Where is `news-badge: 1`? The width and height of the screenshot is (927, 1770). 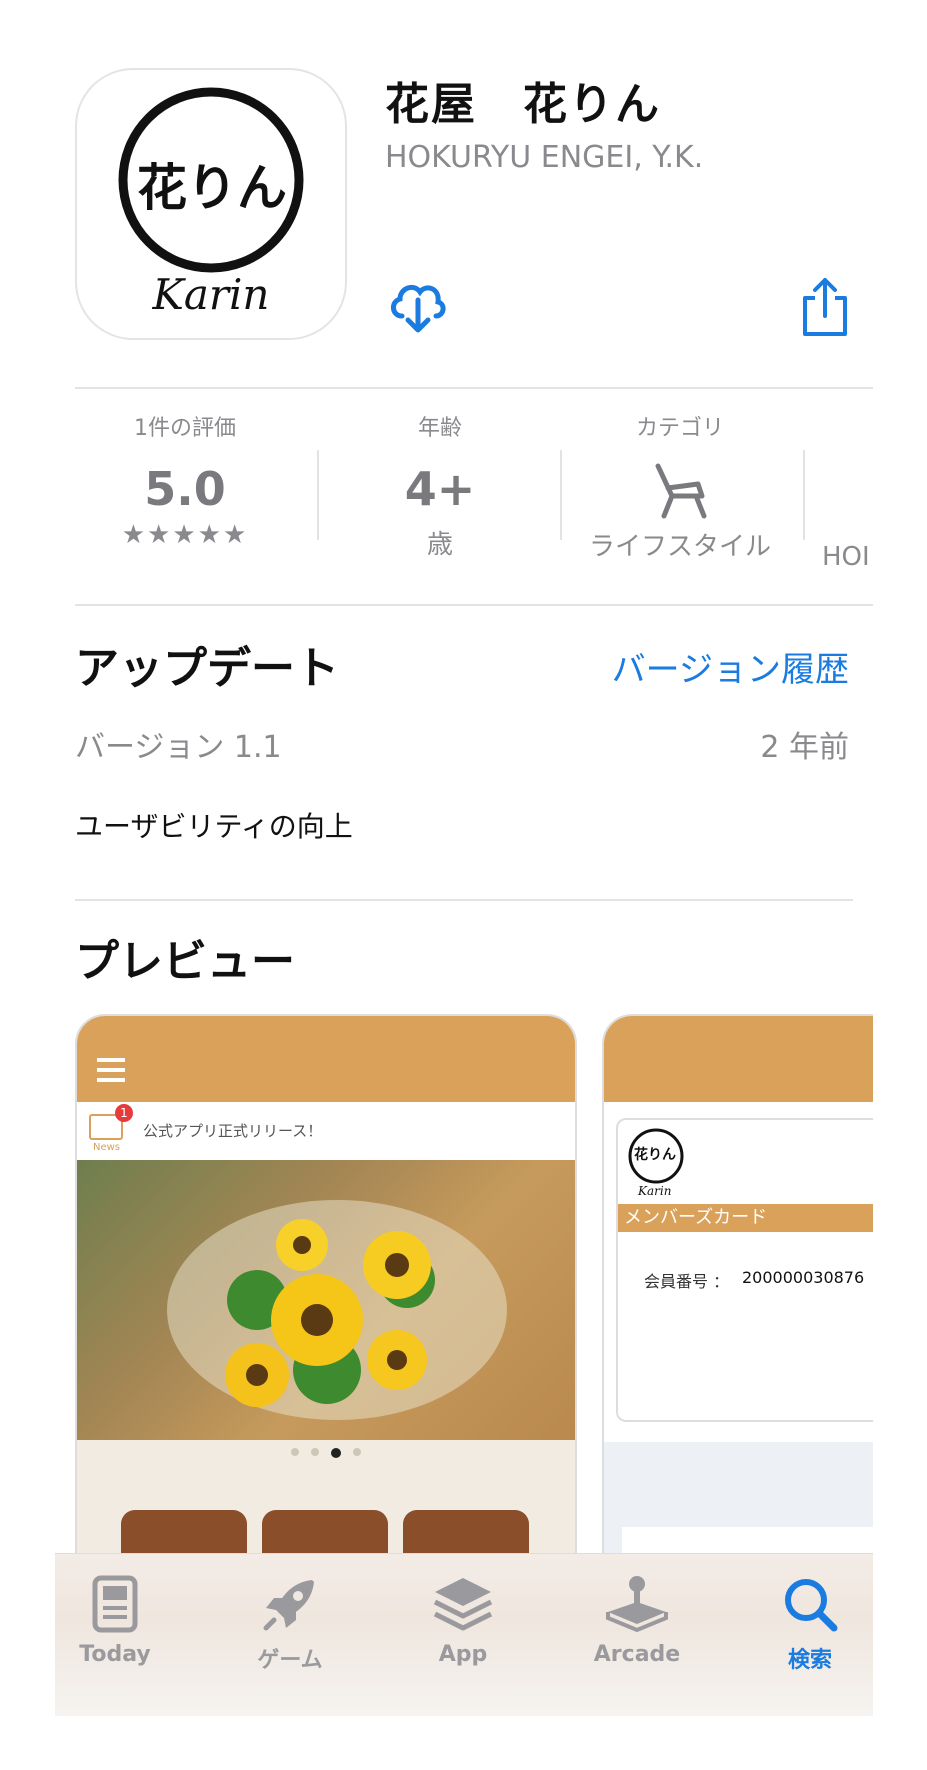 news-badge: 1 is located at coordinates (124, 1113).